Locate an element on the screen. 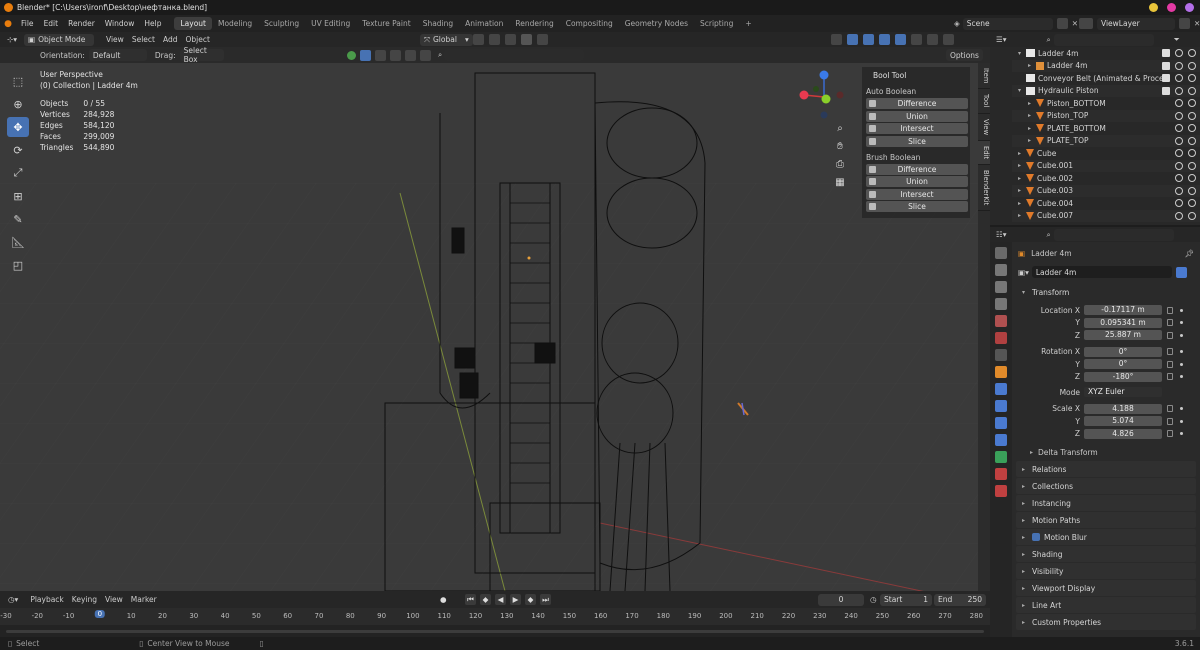 The image size is (1200, 650). mode-dropdown: ▣ Object Mode is located at coordinates (59, 39).